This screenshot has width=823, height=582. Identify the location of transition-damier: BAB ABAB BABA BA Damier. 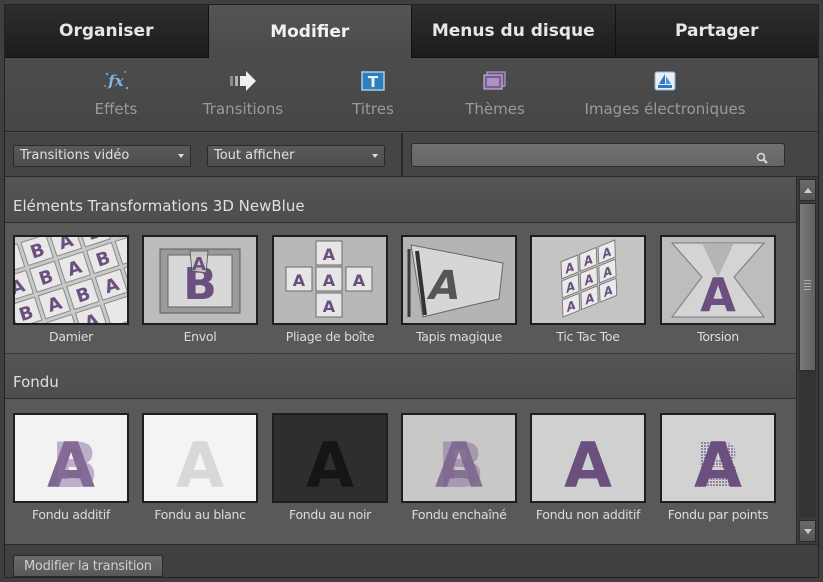
(71, 289).